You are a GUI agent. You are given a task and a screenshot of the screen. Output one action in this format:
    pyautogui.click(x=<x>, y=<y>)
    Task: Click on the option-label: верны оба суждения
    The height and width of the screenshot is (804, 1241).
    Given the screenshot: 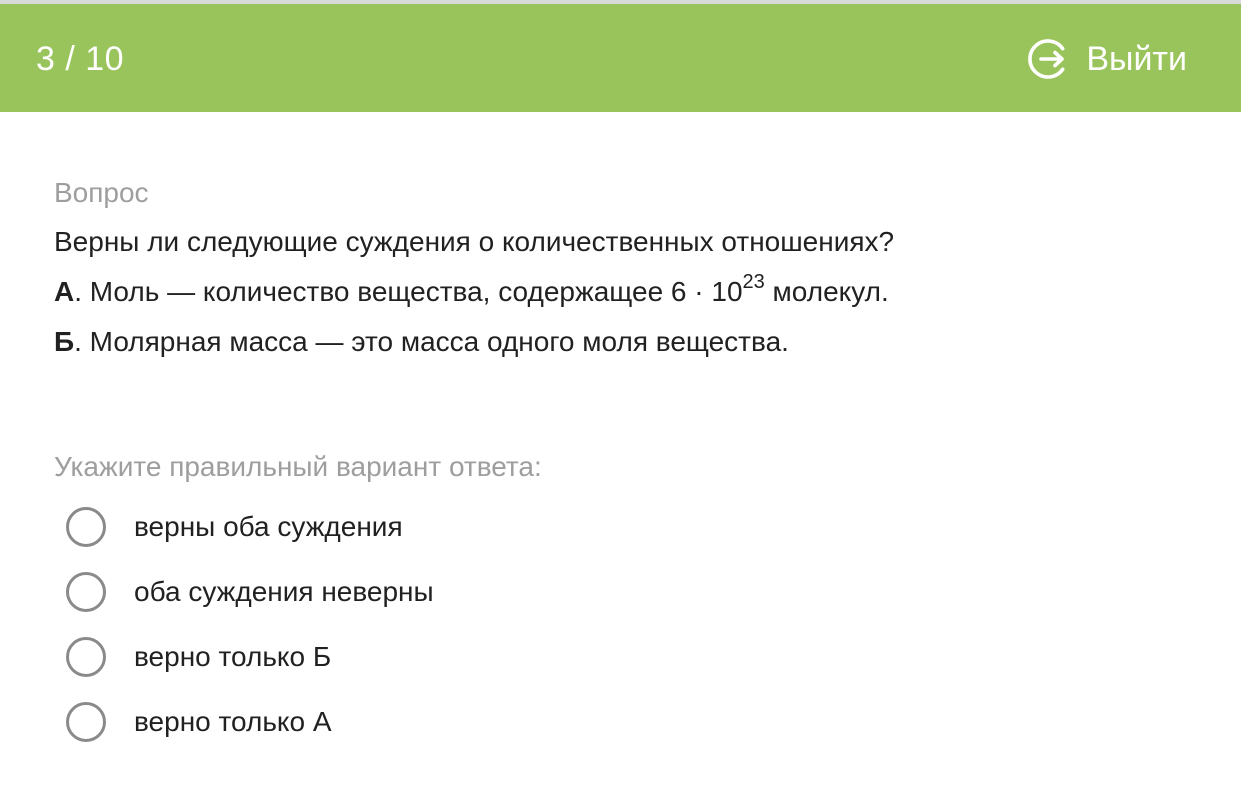 What is the action you would take?
    pyautogui.click(x=268, y=526)
    